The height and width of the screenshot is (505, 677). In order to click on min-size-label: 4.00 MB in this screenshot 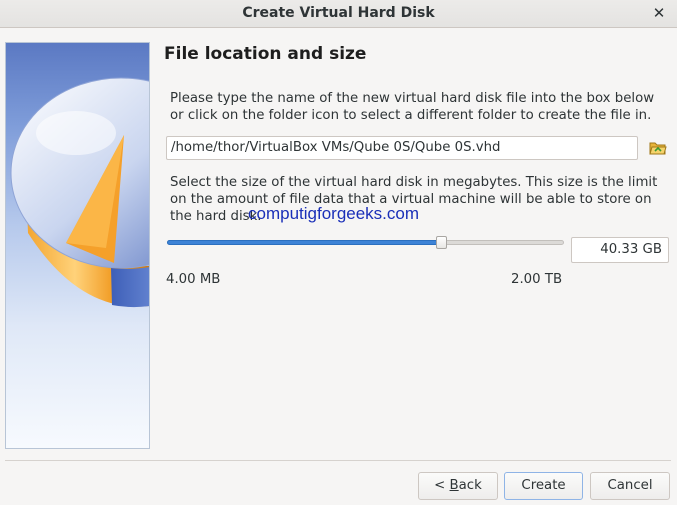, I will do `click(193, 279)`.